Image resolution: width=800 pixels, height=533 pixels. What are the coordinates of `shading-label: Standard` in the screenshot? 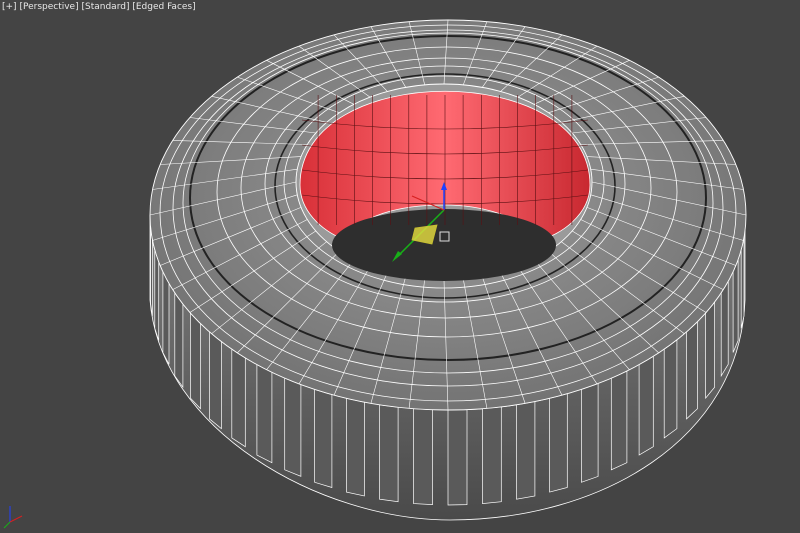 It's located at (105, 7).